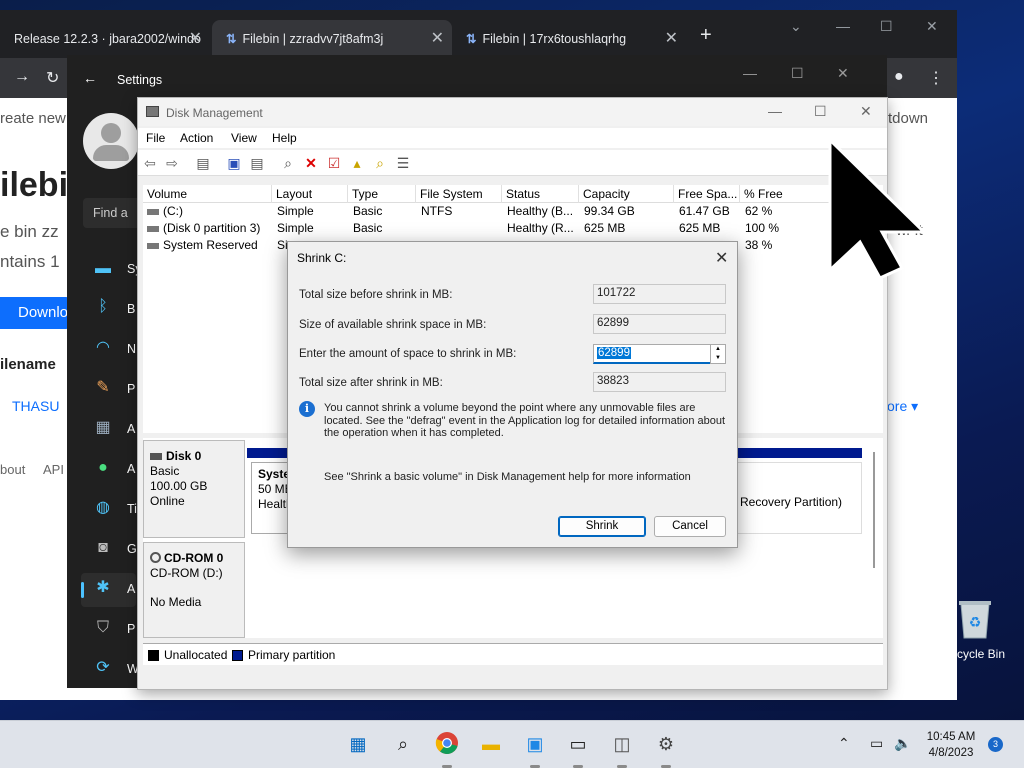 The height and width of the screenshot is (768, 1024). What do you see at coordinates (203, 163) in the screenshot?
I see `console-tree-icon: ▤` at bounding box center [203, 163].